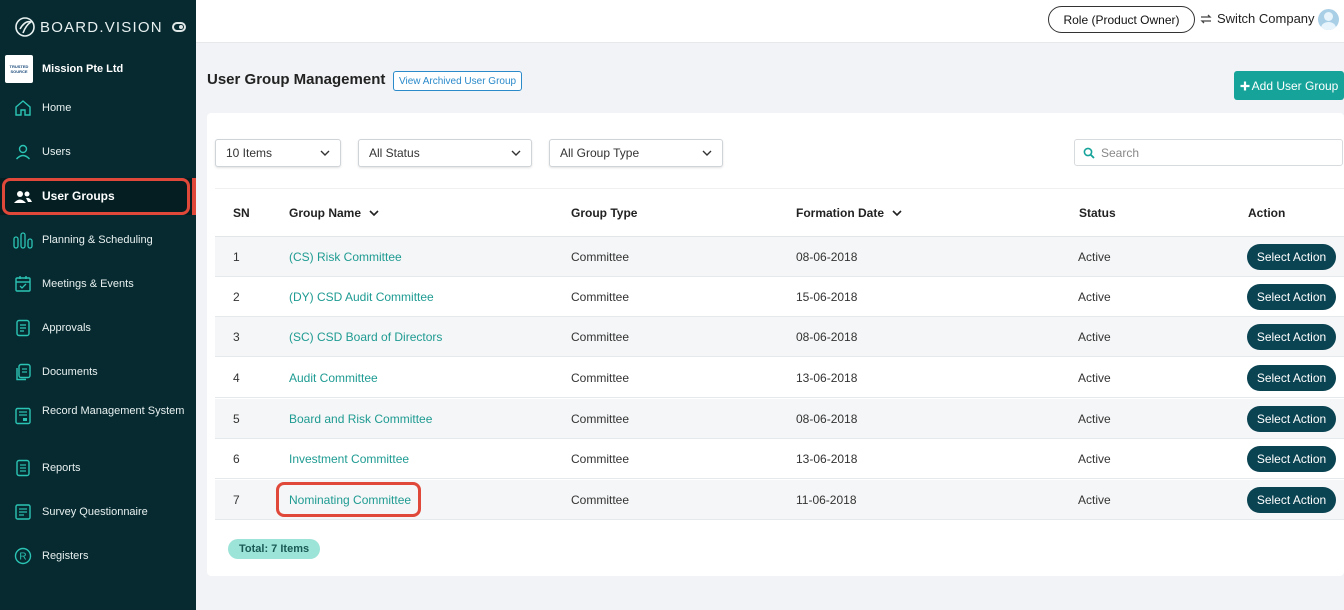 The image size is (1344, 610). I want to click on row-sn: 6, so click(236, 459).